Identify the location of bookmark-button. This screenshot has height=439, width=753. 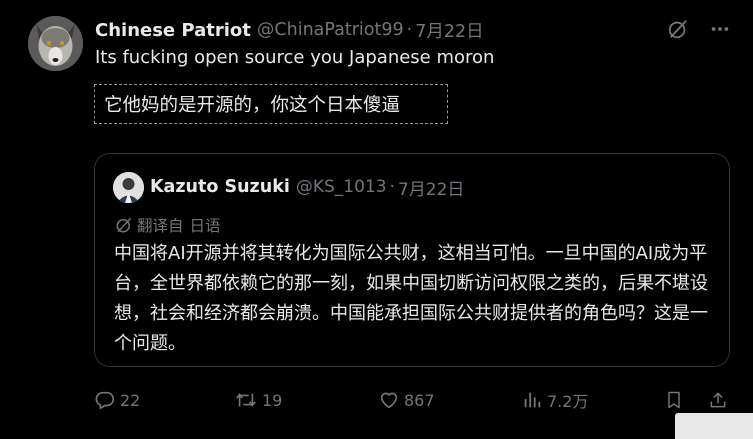
(674, 400).